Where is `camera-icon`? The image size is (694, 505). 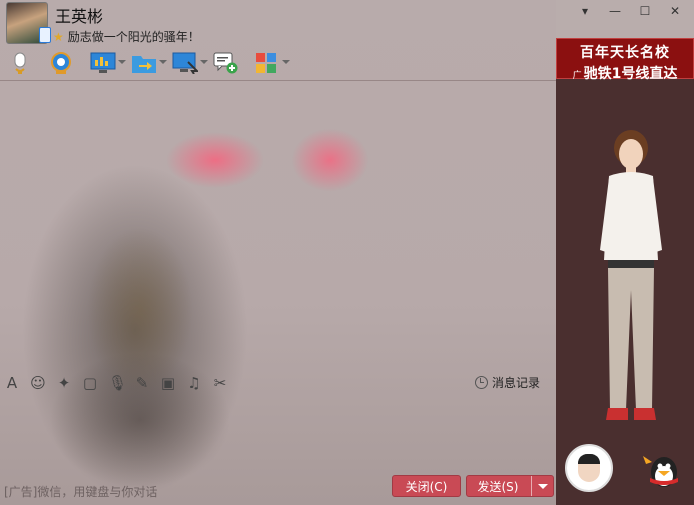
camera-icon is located at coordinates (61, 63).